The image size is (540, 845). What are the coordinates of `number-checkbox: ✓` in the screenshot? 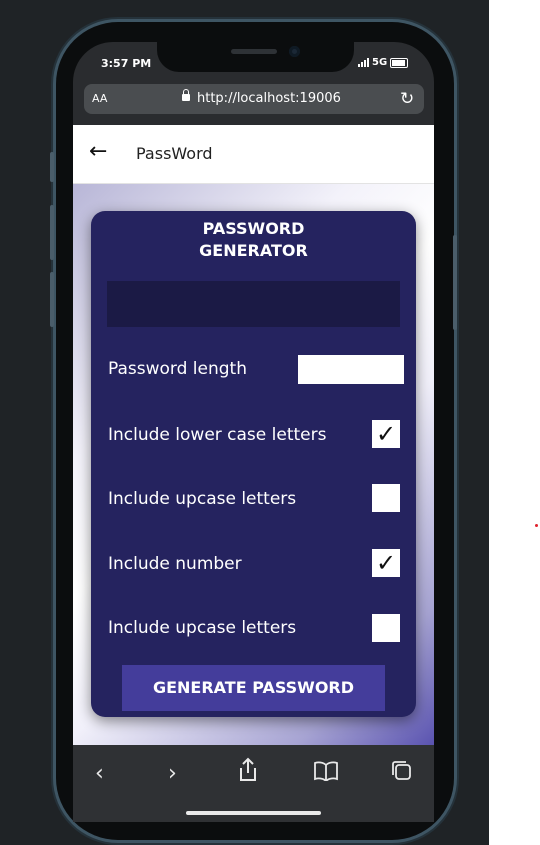 It's located at (386, 563).